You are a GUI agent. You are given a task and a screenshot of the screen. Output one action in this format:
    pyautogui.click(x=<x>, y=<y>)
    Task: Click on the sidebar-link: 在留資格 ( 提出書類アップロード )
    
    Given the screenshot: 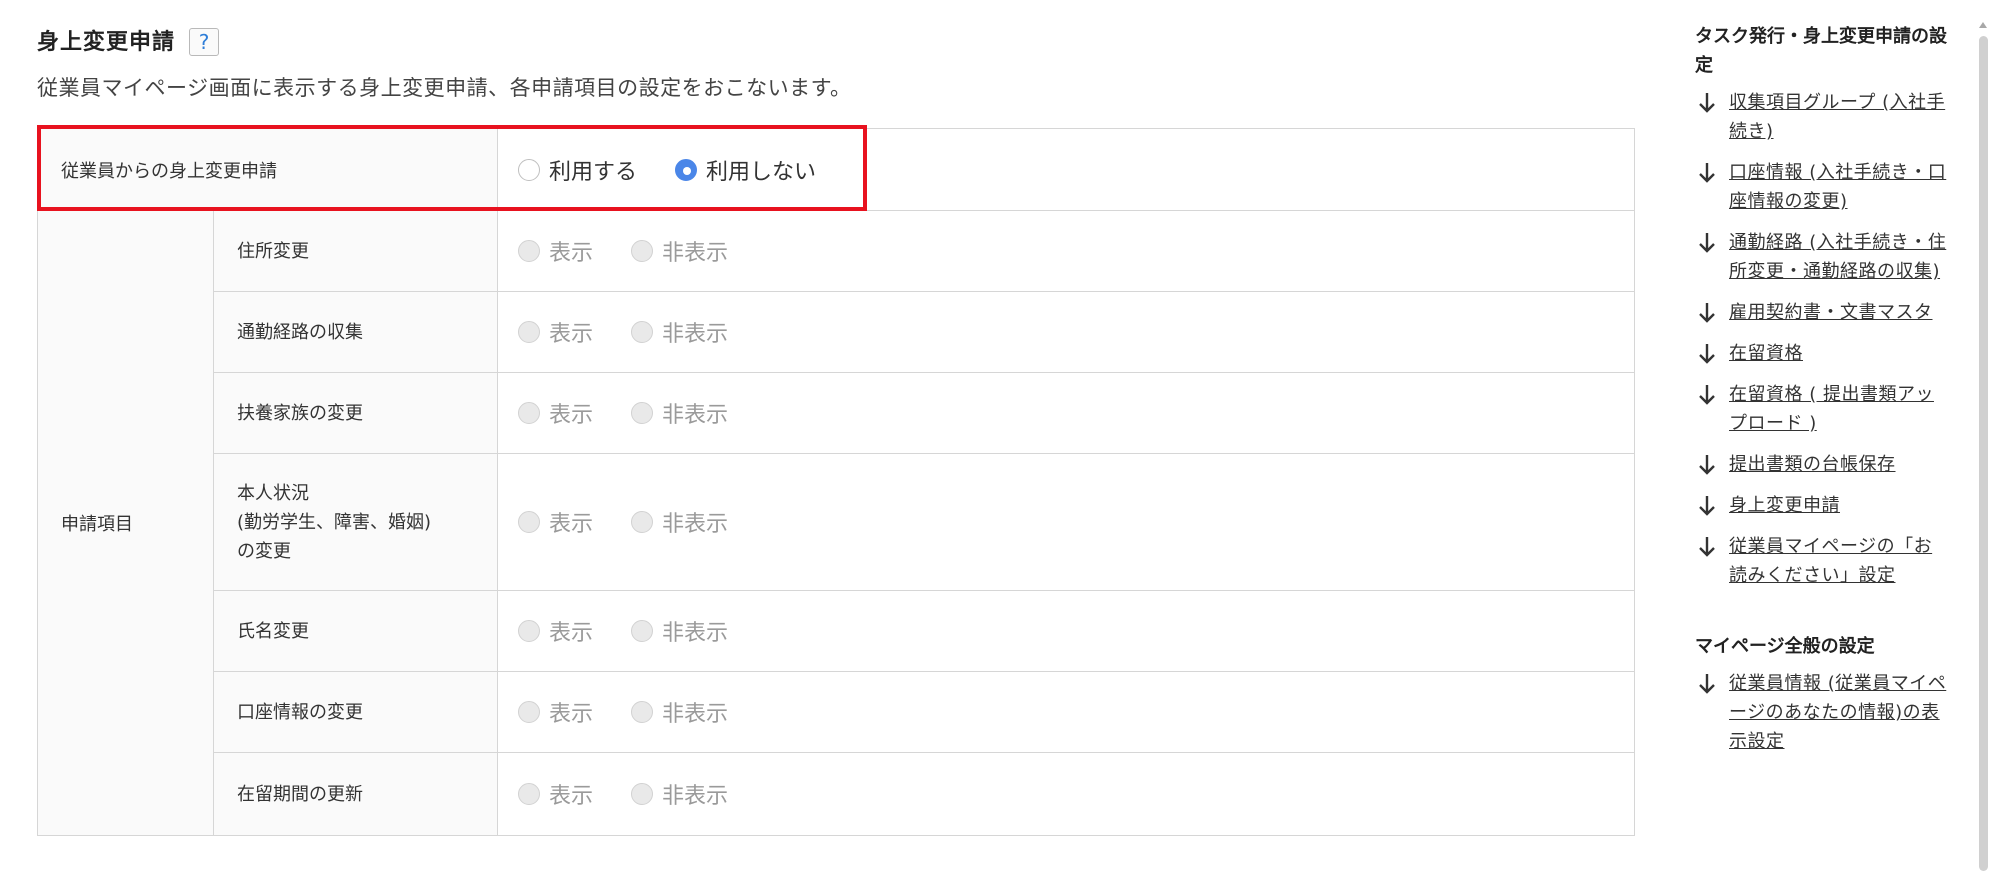 What is the action you would take?
    pyautogui.click(x=1839, y=409)
    